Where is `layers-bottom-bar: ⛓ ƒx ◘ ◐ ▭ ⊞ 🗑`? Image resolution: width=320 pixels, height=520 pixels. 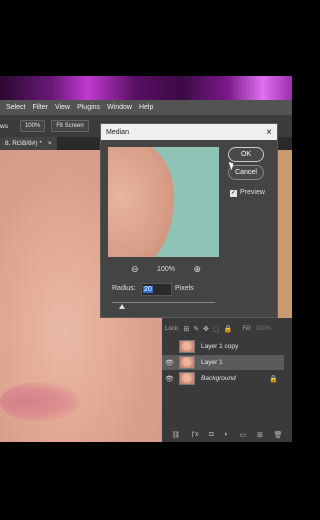
layers-bottom-bar: ⛓ ƒx ◘ ◐ ▭ ⊞ 🗑 is located at coordinates (227, 434).